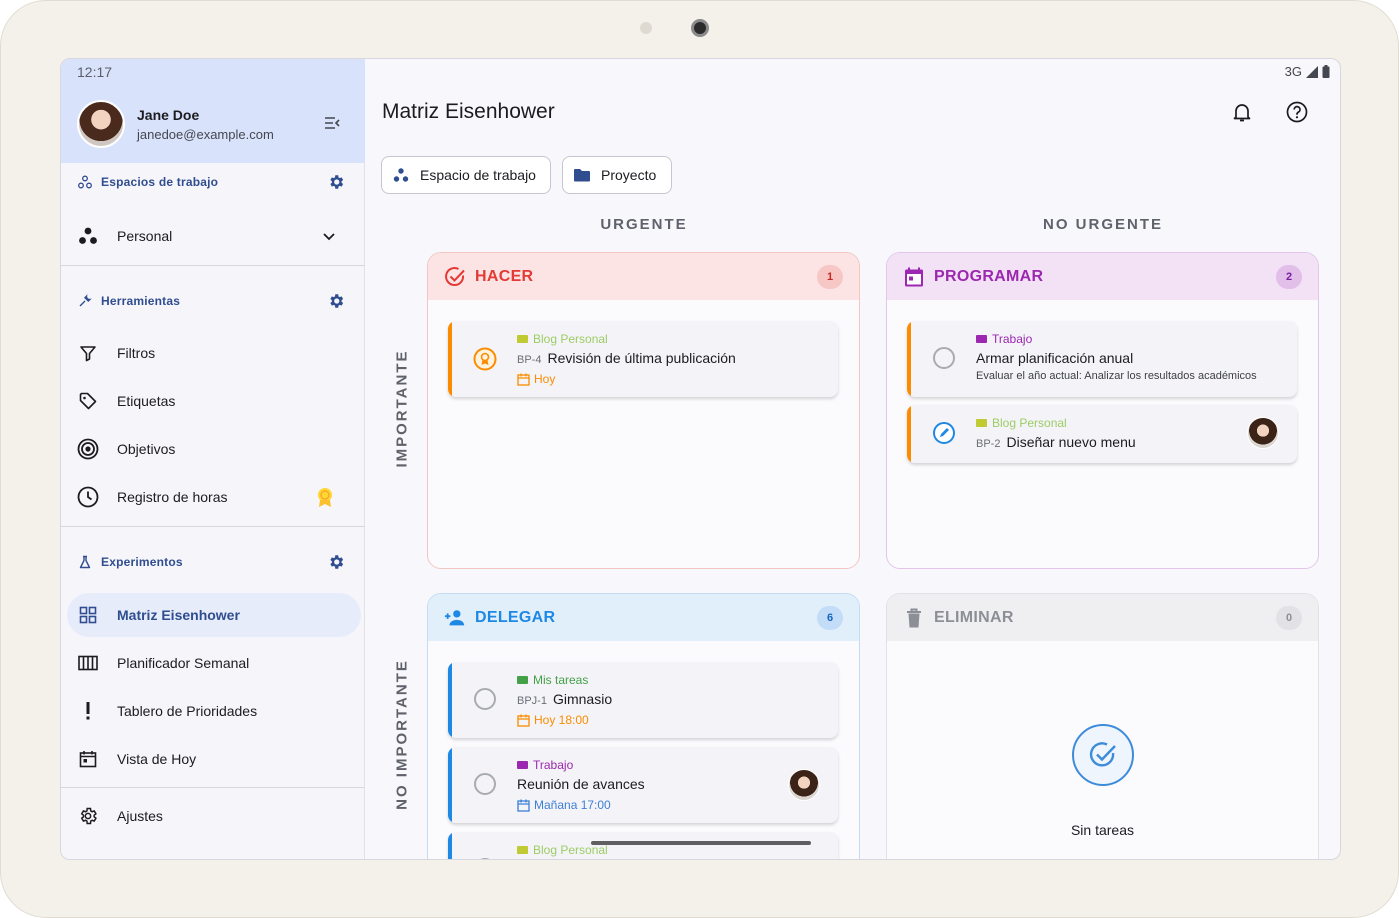 This screenshot has height=918, width=1399. Describe the element at coordinates (336, 301) in the screenshot. I see `tools-gear-icon` at that location.